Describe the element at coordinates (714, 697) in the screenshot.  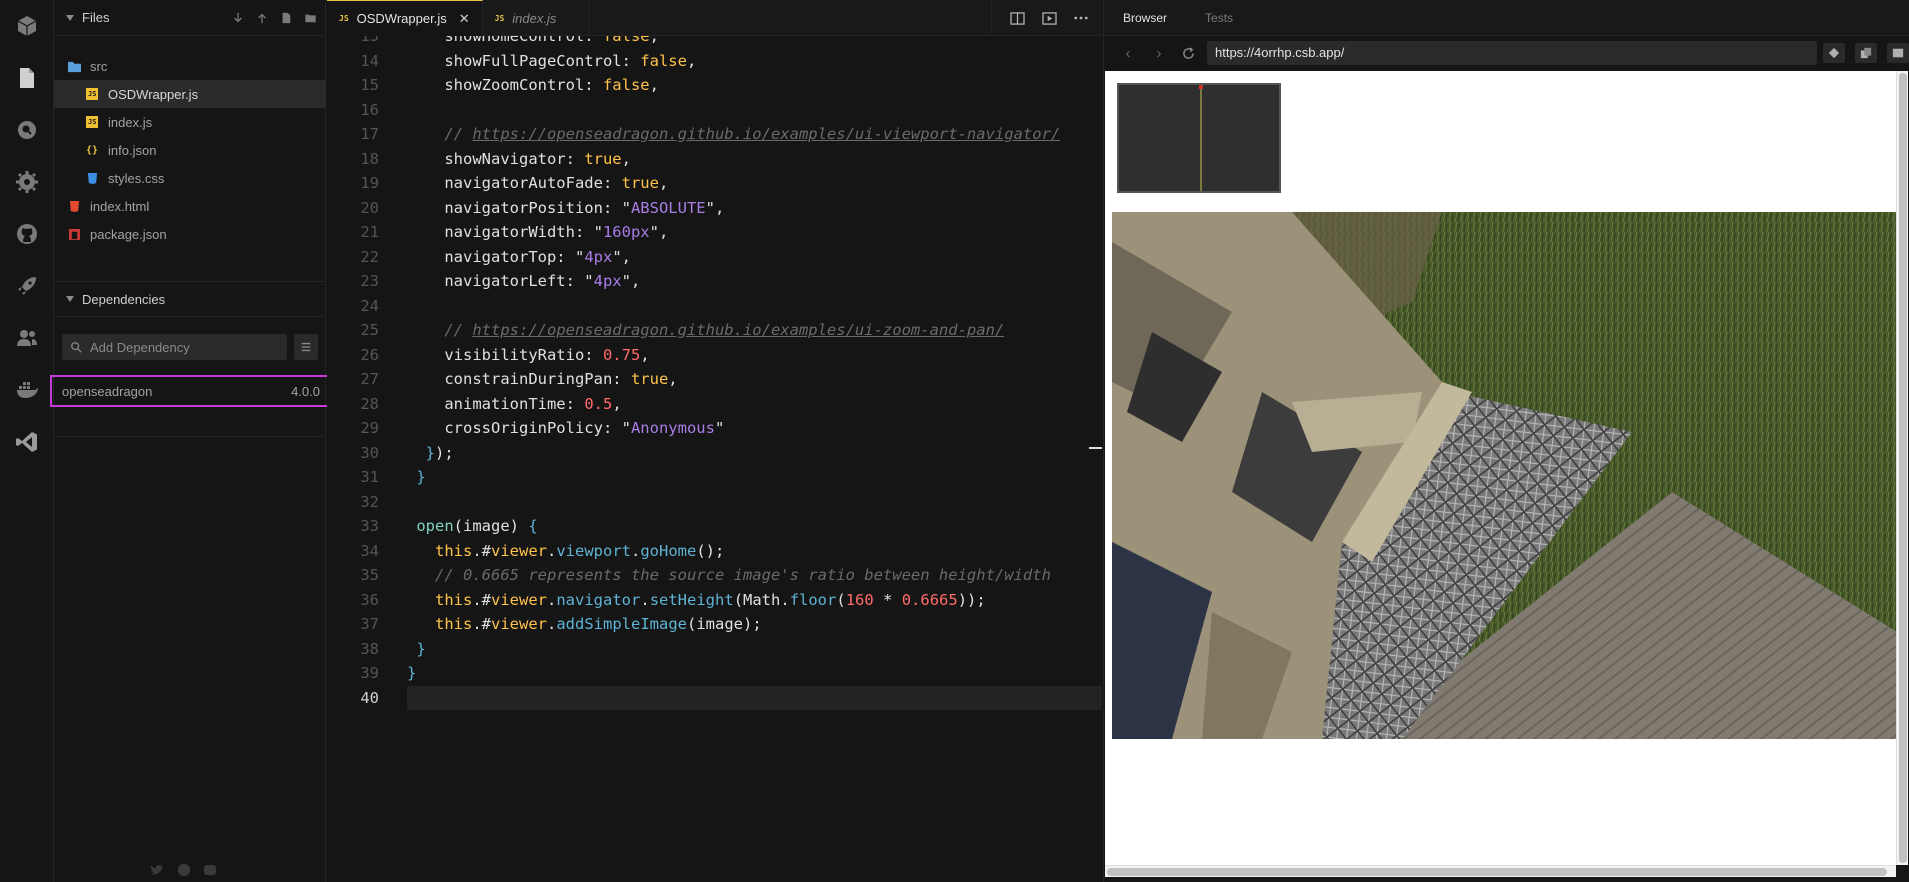
I see `code-line: 40` at that location.